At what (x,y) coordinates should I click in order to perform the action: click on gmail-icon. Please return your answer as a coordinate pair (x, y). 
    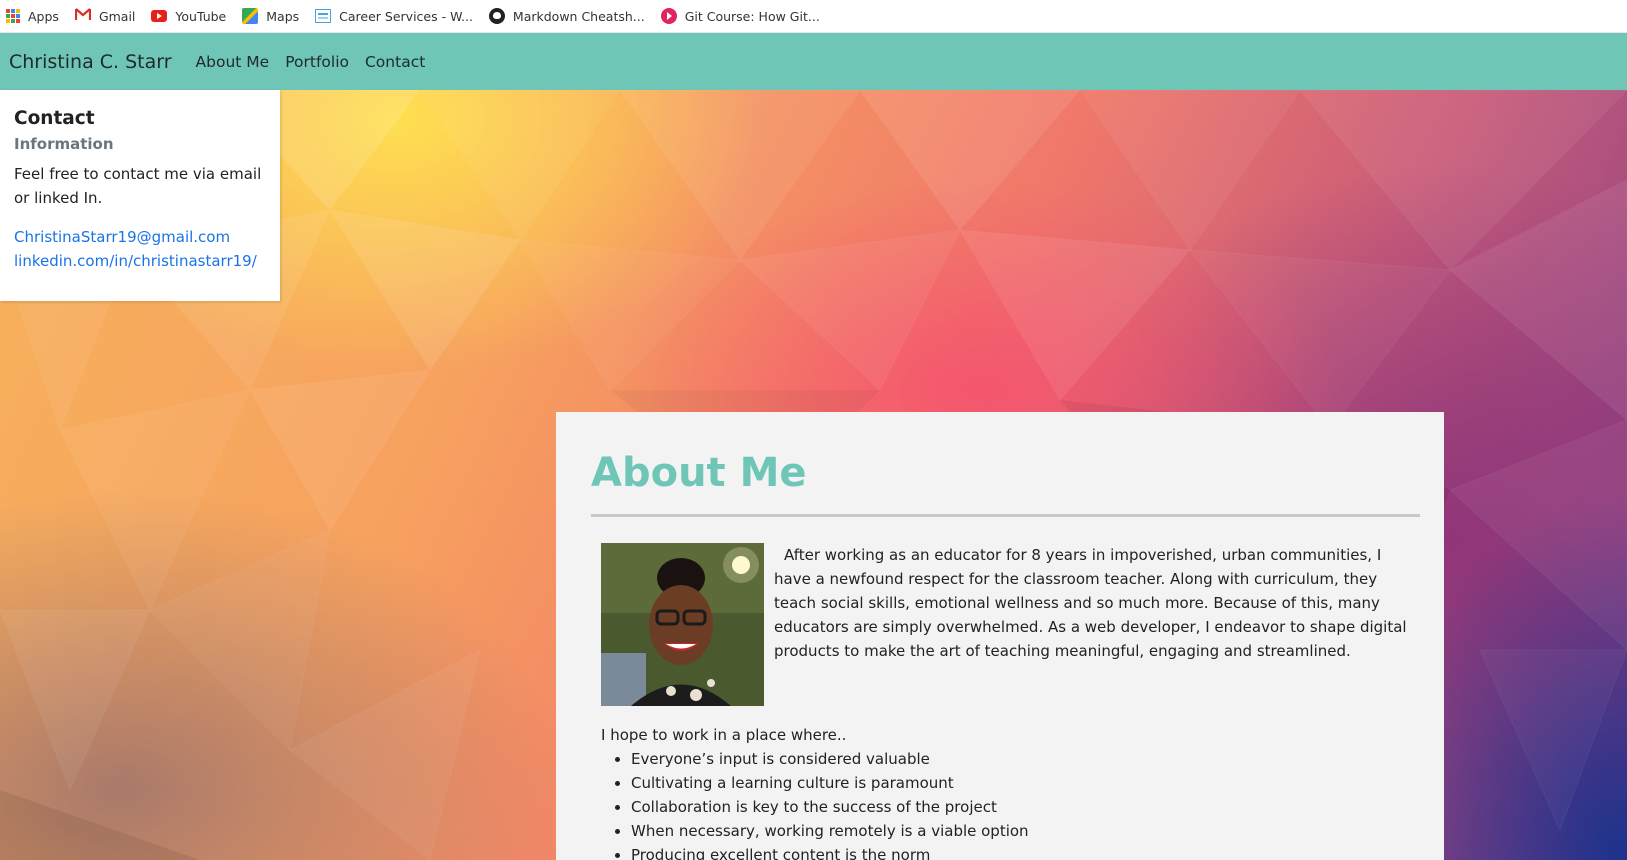
    Looking at the image, I should click on (83, 16).